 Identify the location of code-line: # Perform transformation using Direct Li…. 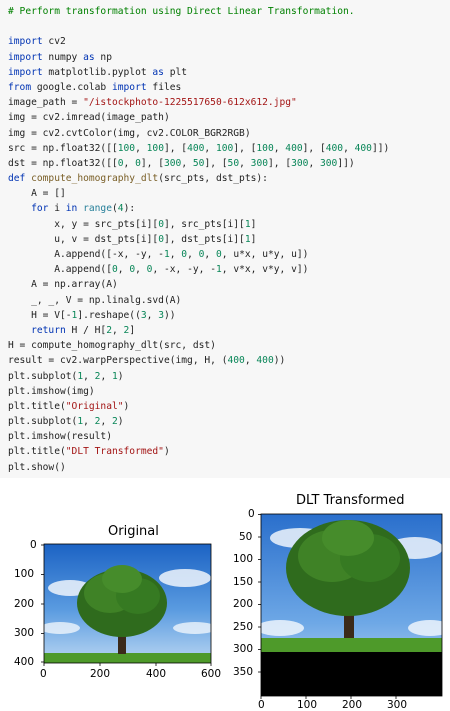
(229, 11).